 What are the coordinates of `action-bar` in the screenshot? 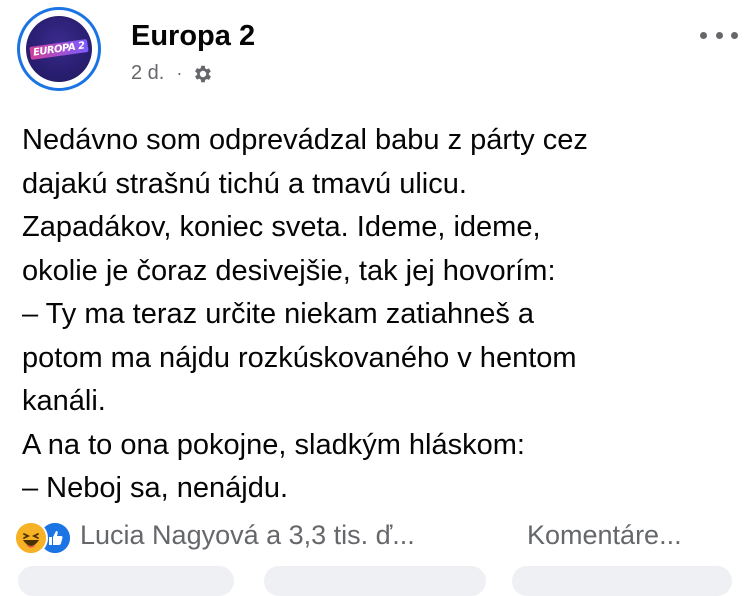 It's located at (375, 581).